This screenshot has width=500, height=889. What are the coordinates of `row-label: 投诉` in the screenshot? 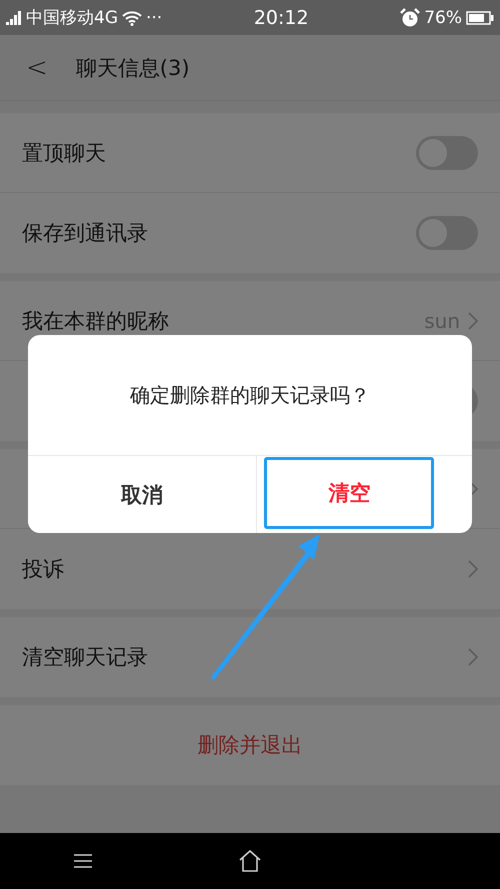 It's located at (43, 569).